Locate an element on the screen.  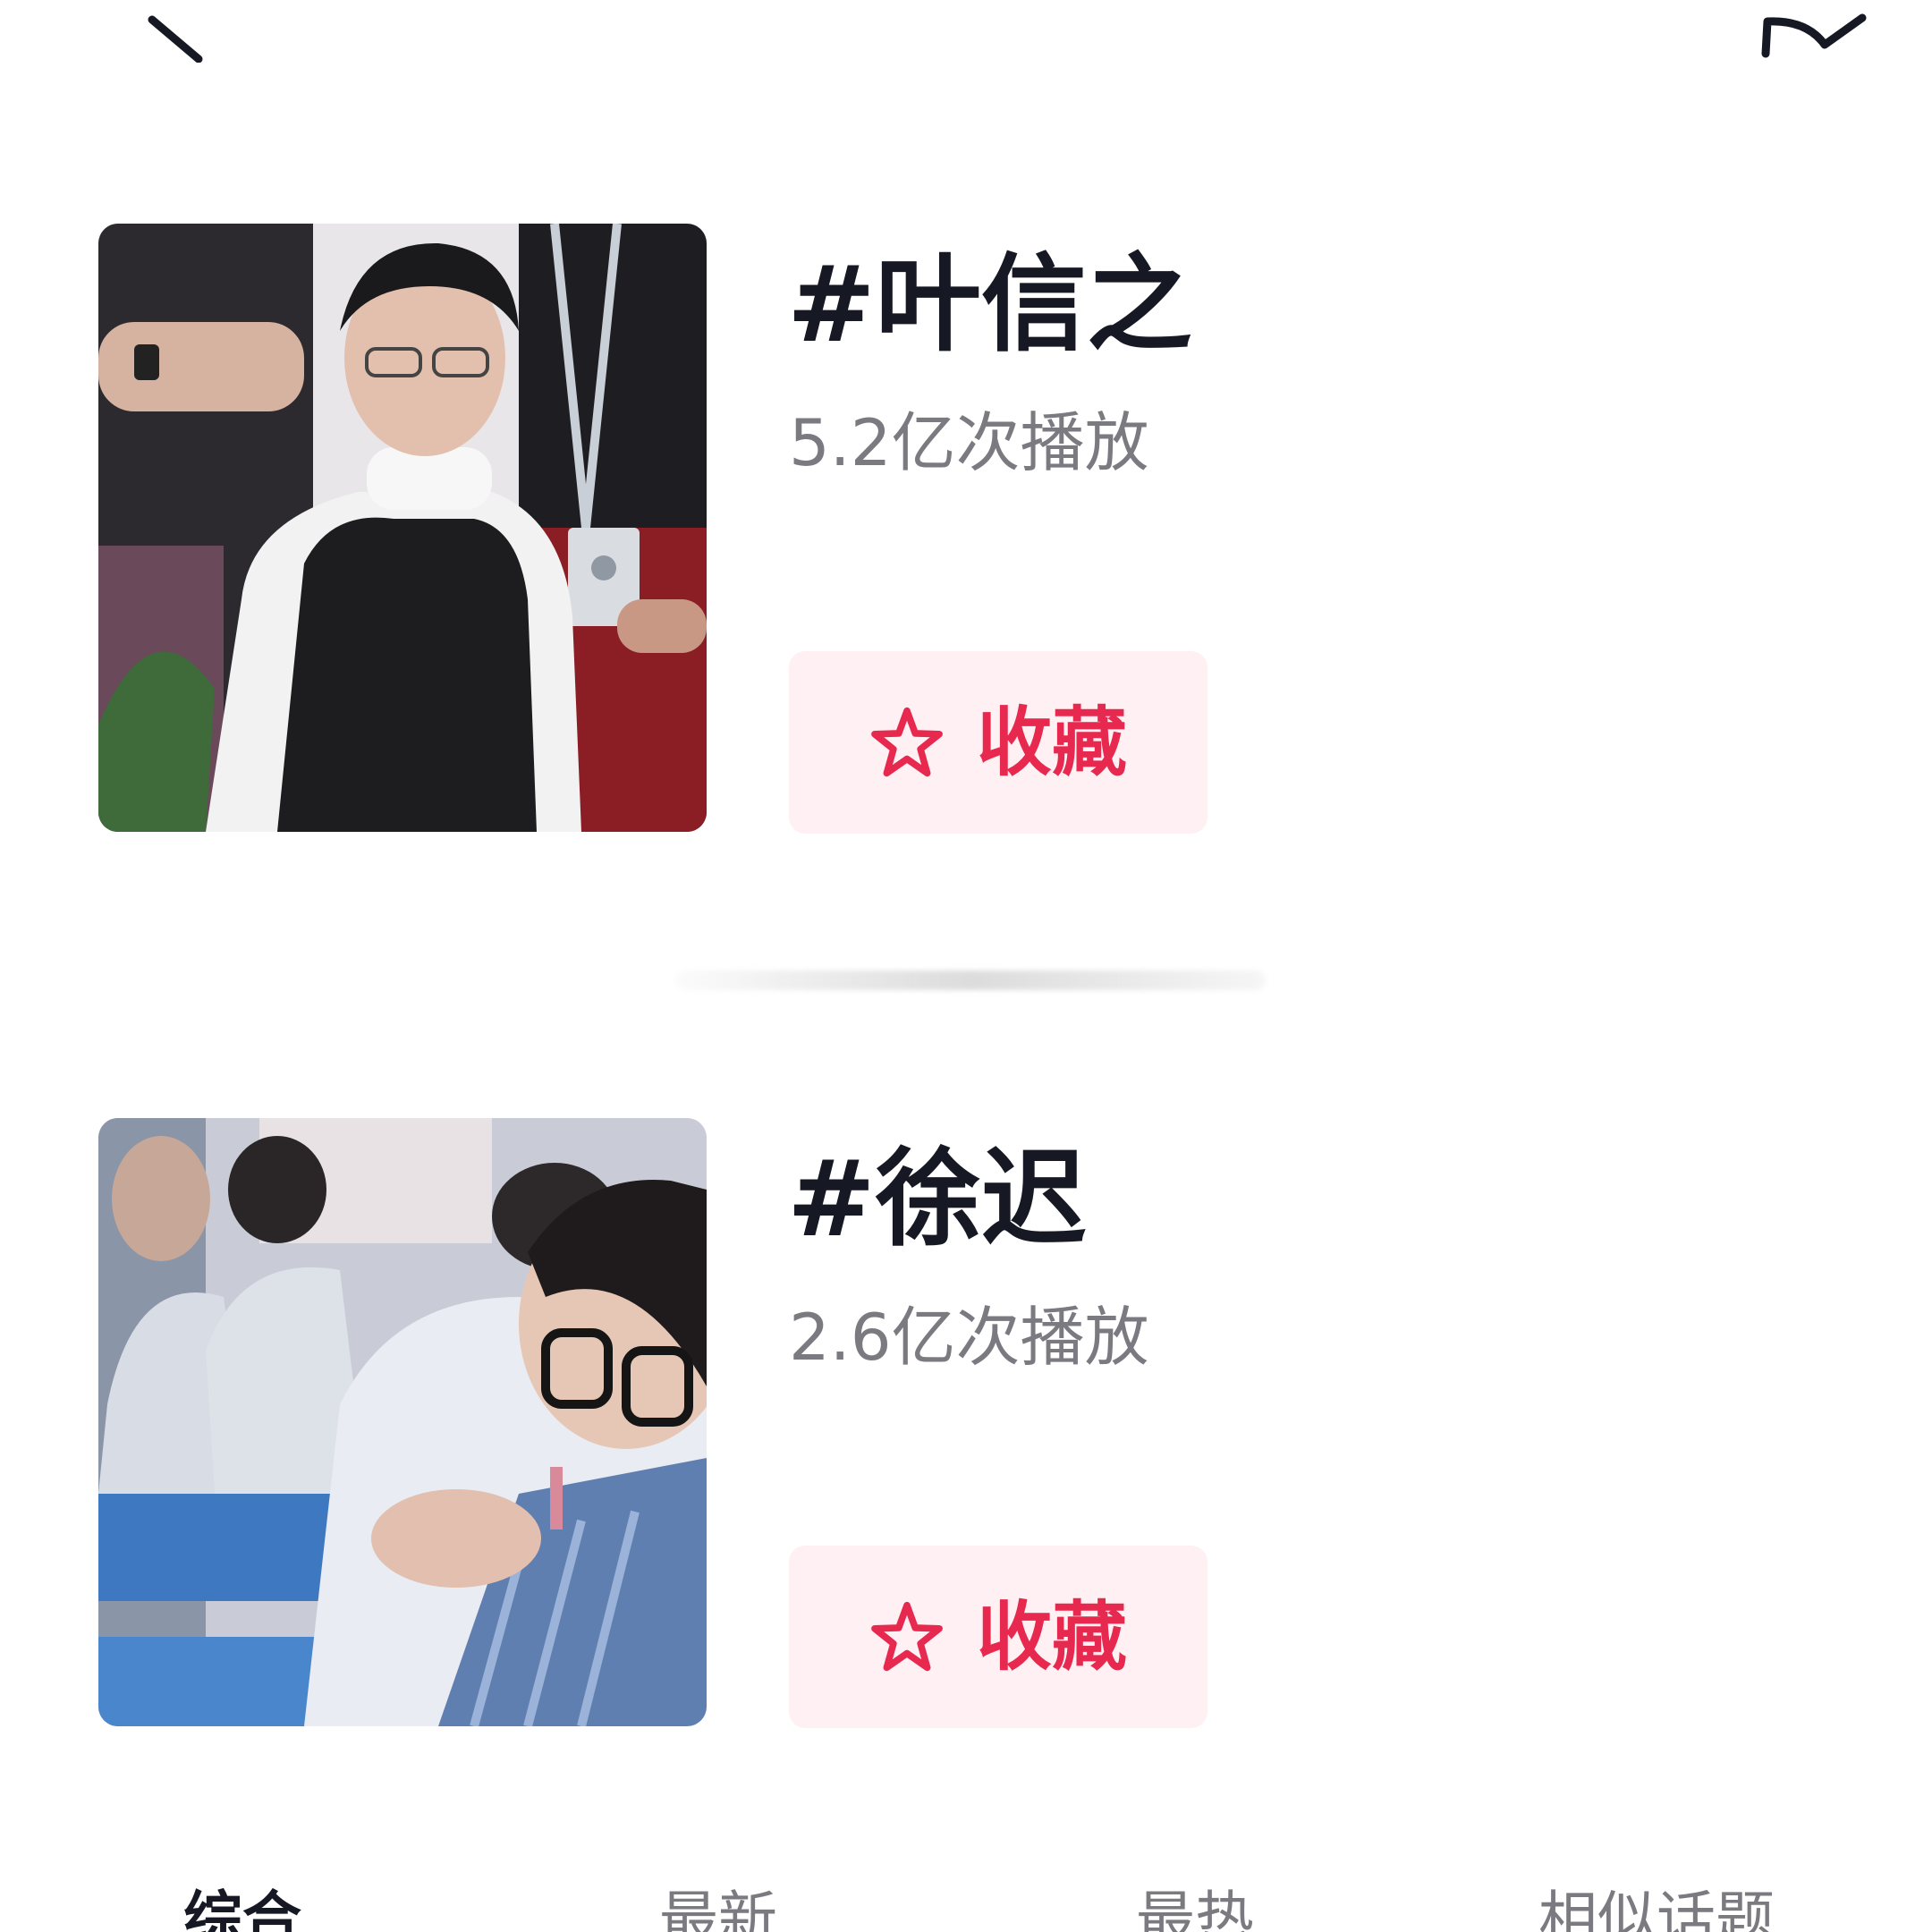
tab-latest: 最新 is located at coordinates (718, 1908).